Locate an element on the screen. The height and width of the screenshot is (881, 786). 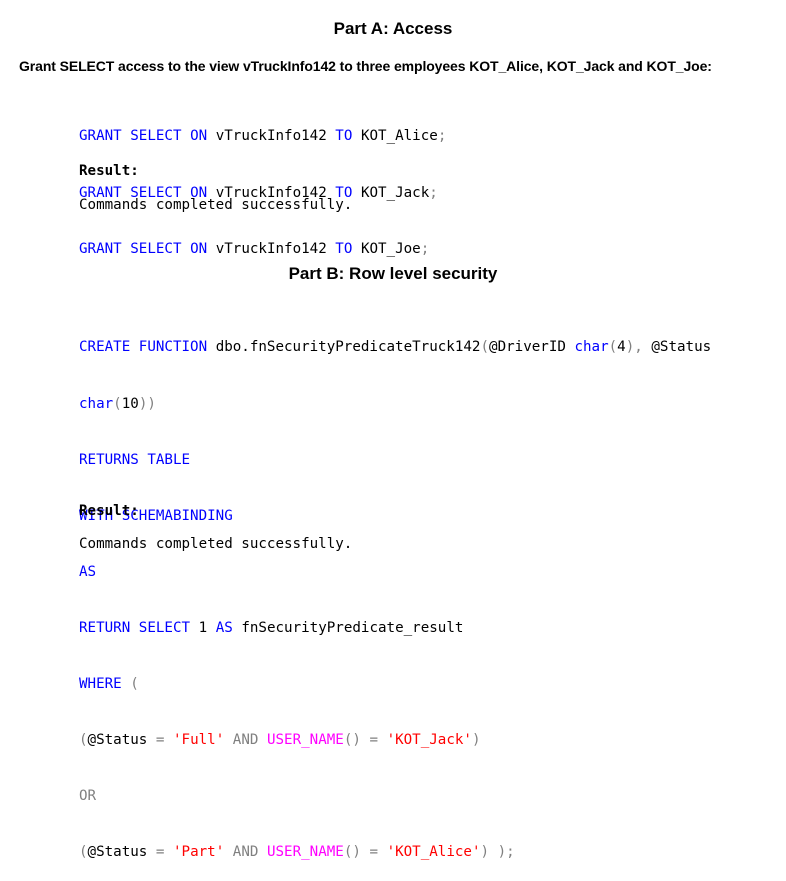
code-line-3: RETURNS TABLE is located at coordinates (135, 459).